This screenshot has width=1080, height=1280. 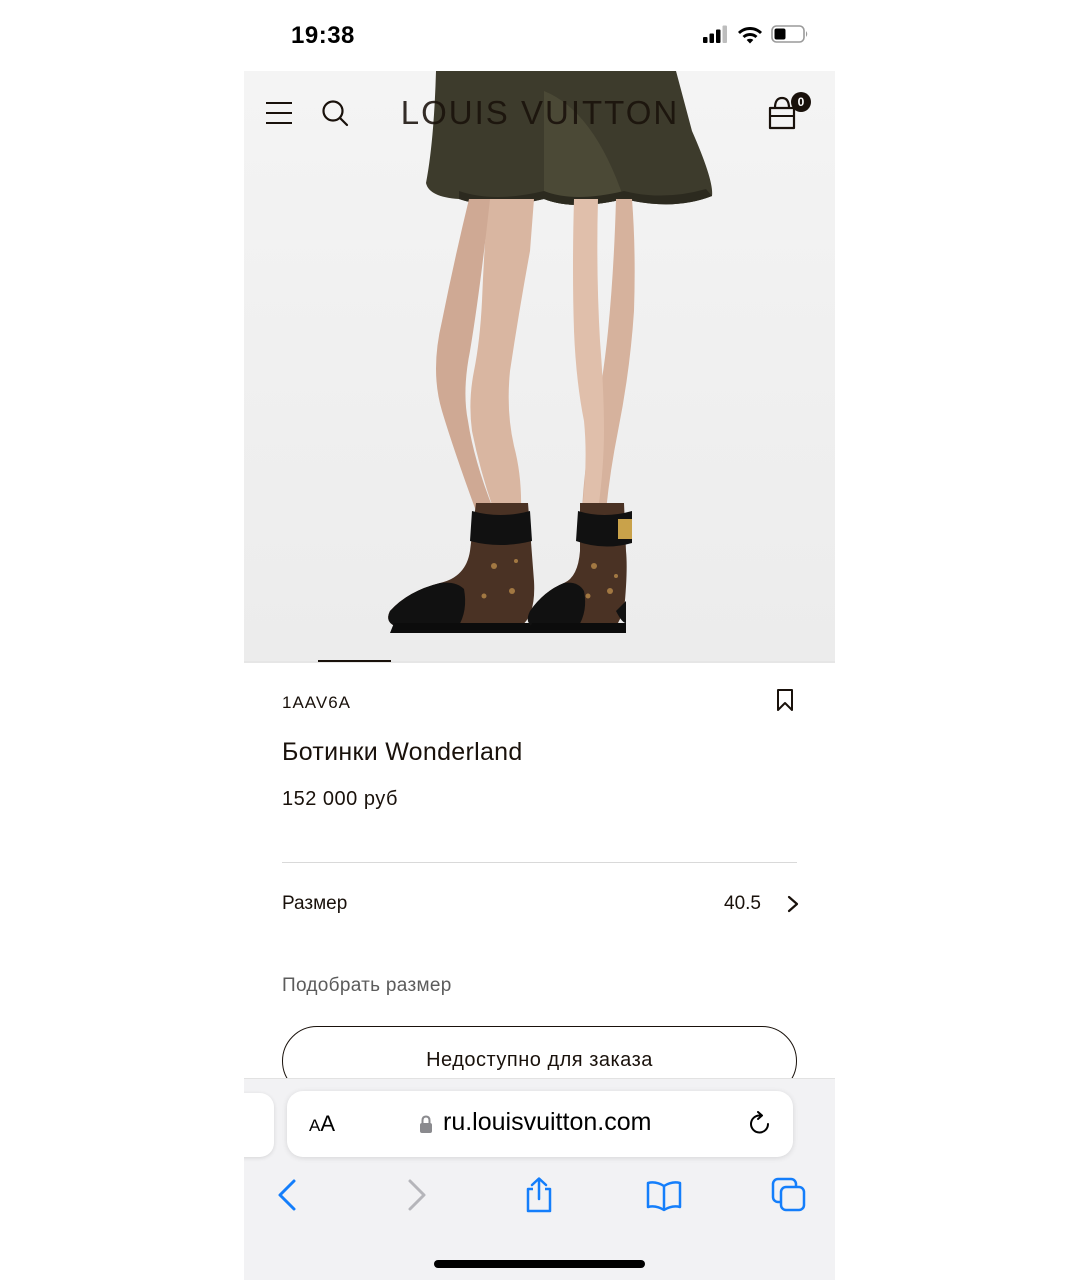 What do you see at coordinates (367, 986) in the screenshot?
I see `size-guide-link: Подобрать размер` at bounding box center [367, 986].